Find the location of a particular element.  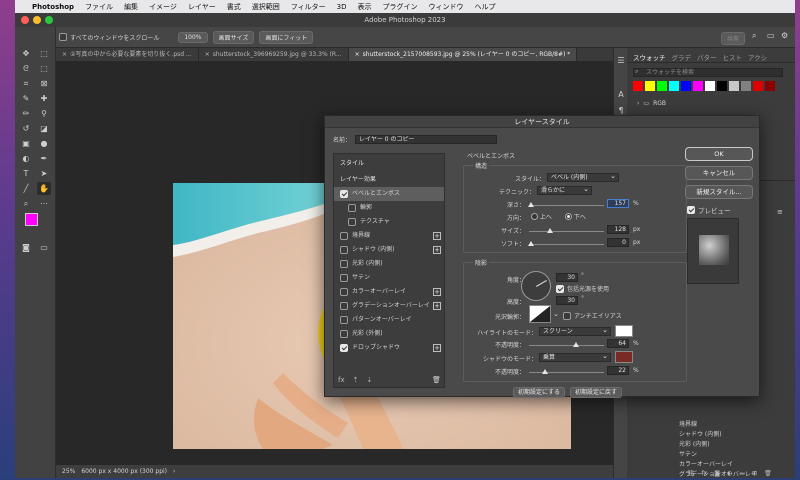

layer-name-field: レイヤー 0 のコピー is located at coordinates (426, 139).